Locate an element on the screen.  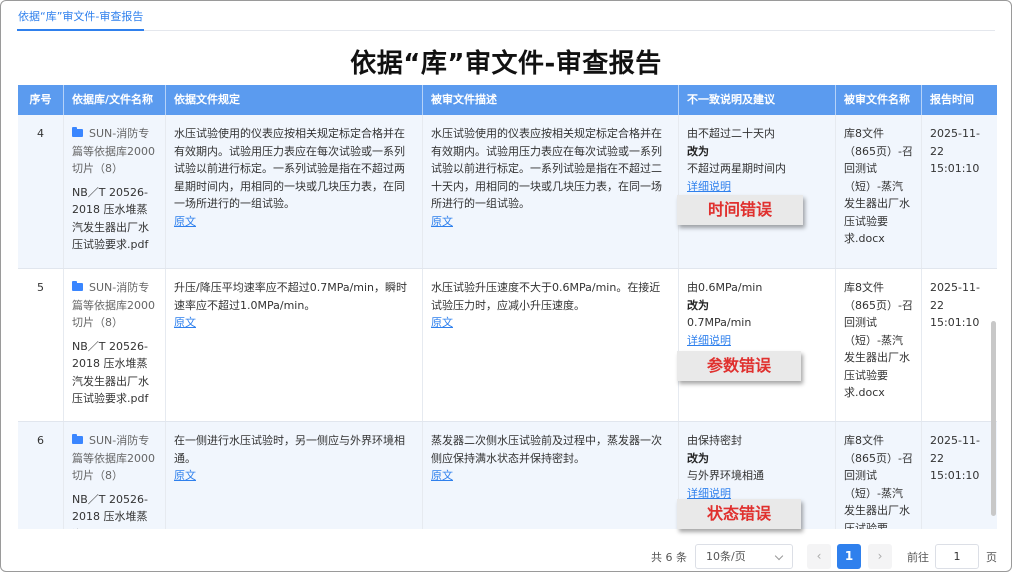
inconsistency-cell: 由不超过二十天内 改为 不超过两星期时间内 详细说明 is located at coordinates (757, 191).